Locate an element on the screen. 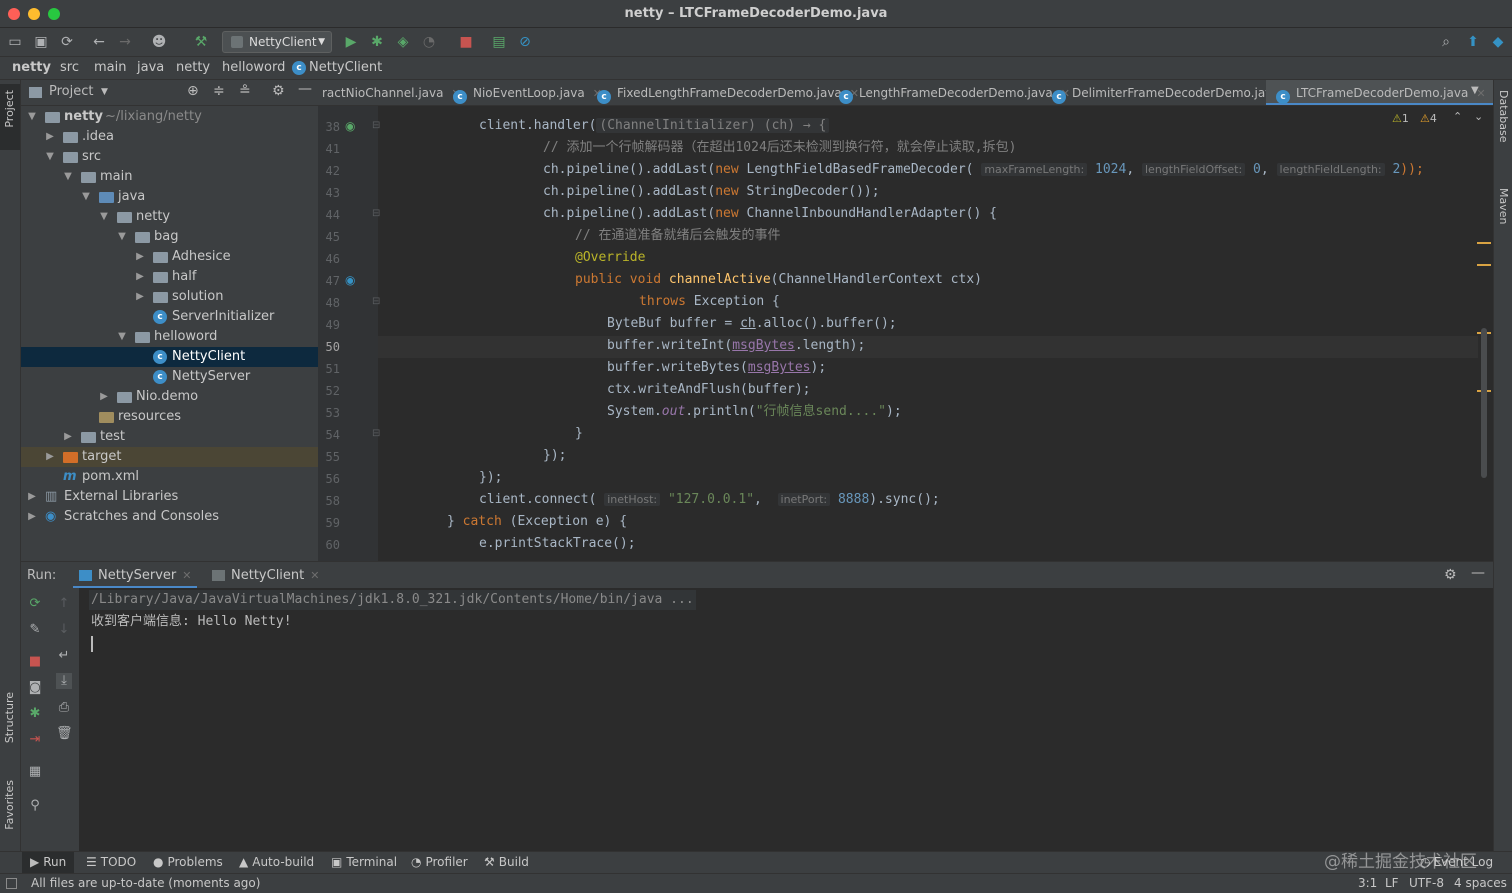 This screenshot has width=1512, height=893. forward-arrow-icon: → is located at coordinates (125, 42).